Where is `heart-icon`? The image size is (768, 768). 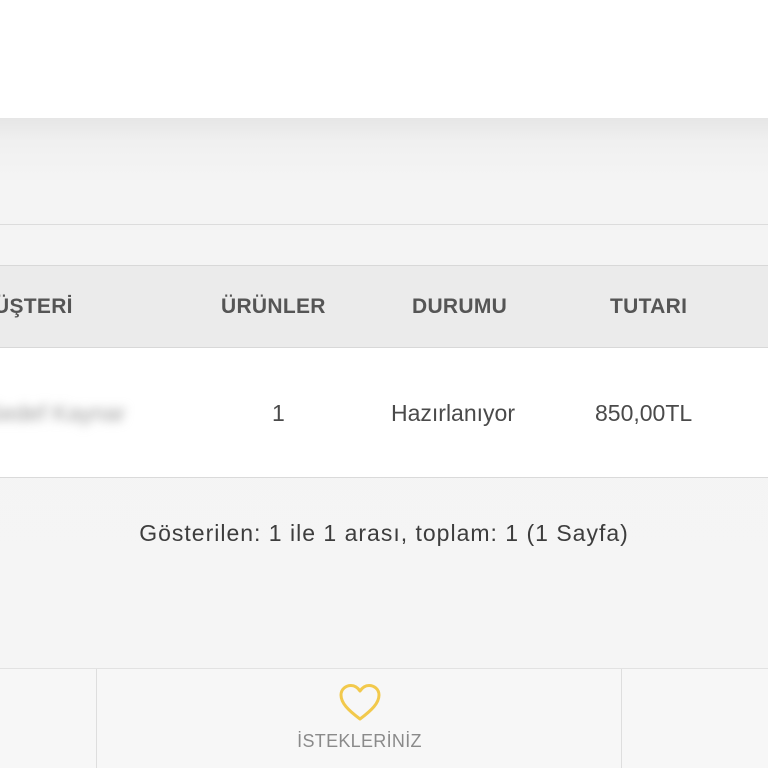 heart-icon is located at coordinates (360, 702).